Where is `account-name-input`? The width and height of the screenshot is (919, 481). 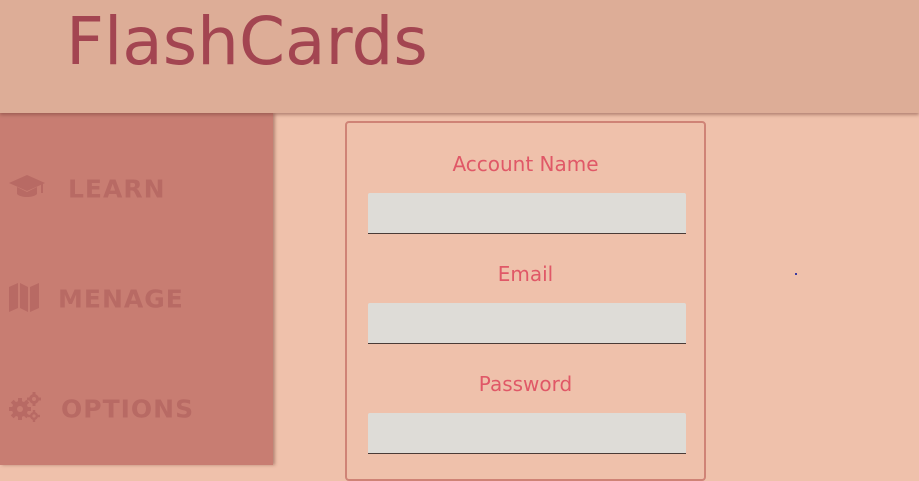 account-name-input is located at coordinates (527, 213).